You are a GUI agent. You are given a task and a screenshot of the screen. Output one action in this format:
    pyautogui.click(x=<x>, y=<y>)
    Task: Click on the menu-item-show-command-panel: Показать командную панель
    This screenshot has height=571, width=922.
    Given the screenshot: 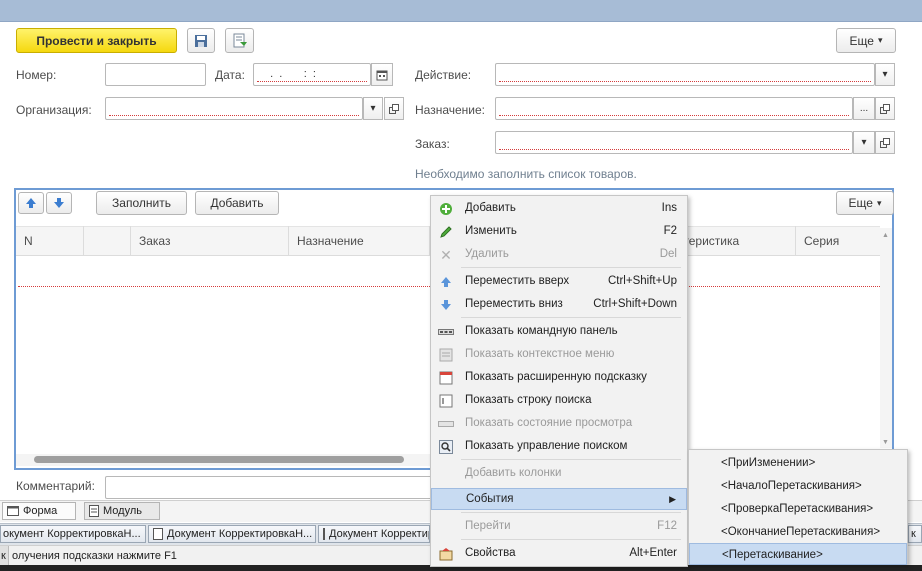 What is the action you would take?
    pyautogui.click(x=559, y=332)
    